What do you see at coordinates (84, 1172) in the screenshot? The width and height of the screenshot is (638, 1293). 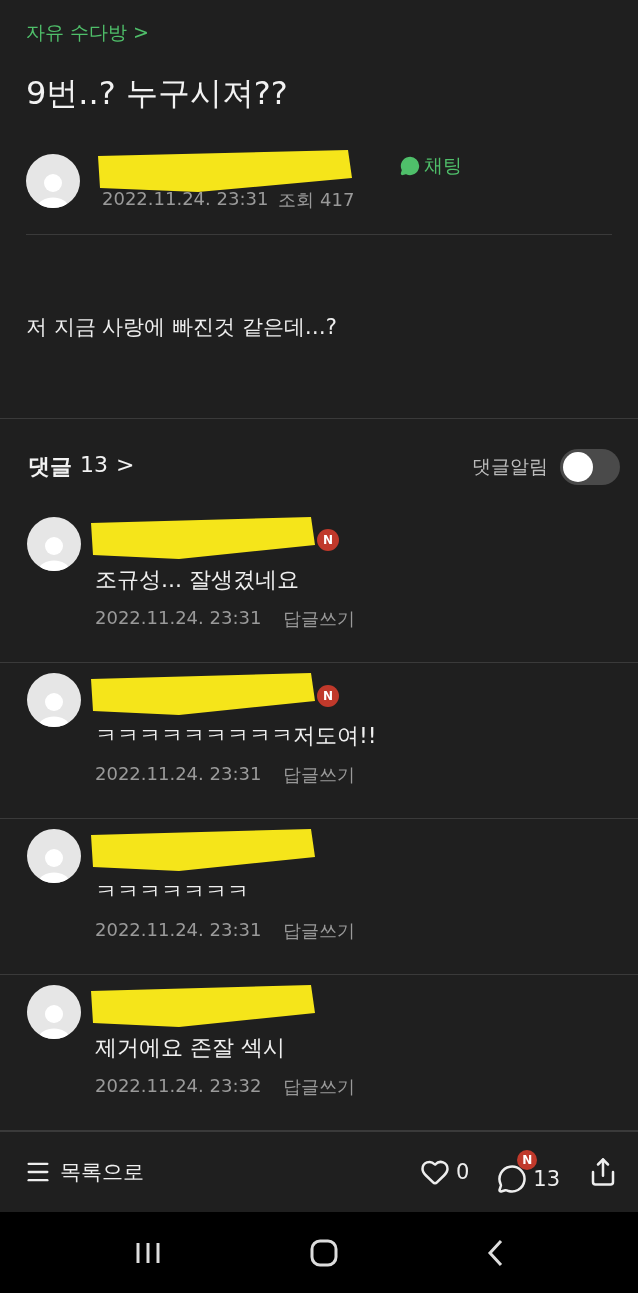 I see `list-button: 목록으로` at bounding box center [84, 1172].